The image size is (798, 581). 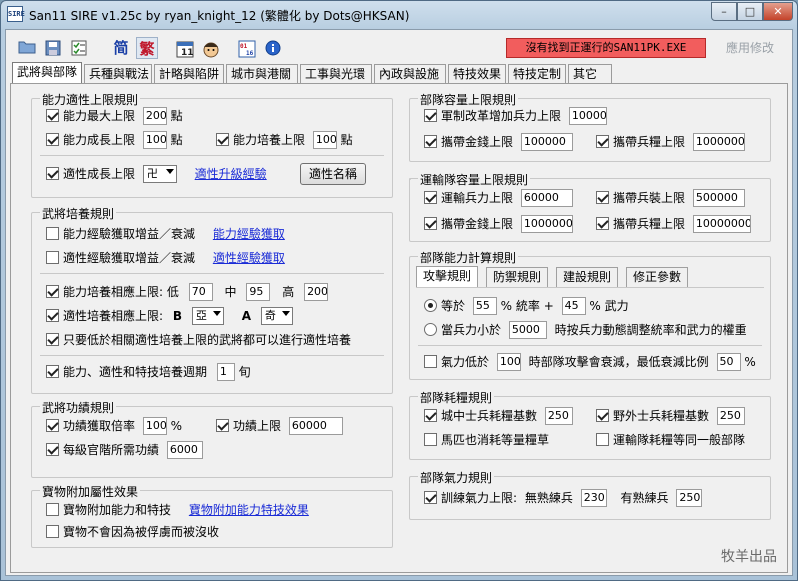 I want to click on merit-rate-checkbox, so click(x=52, y=425).